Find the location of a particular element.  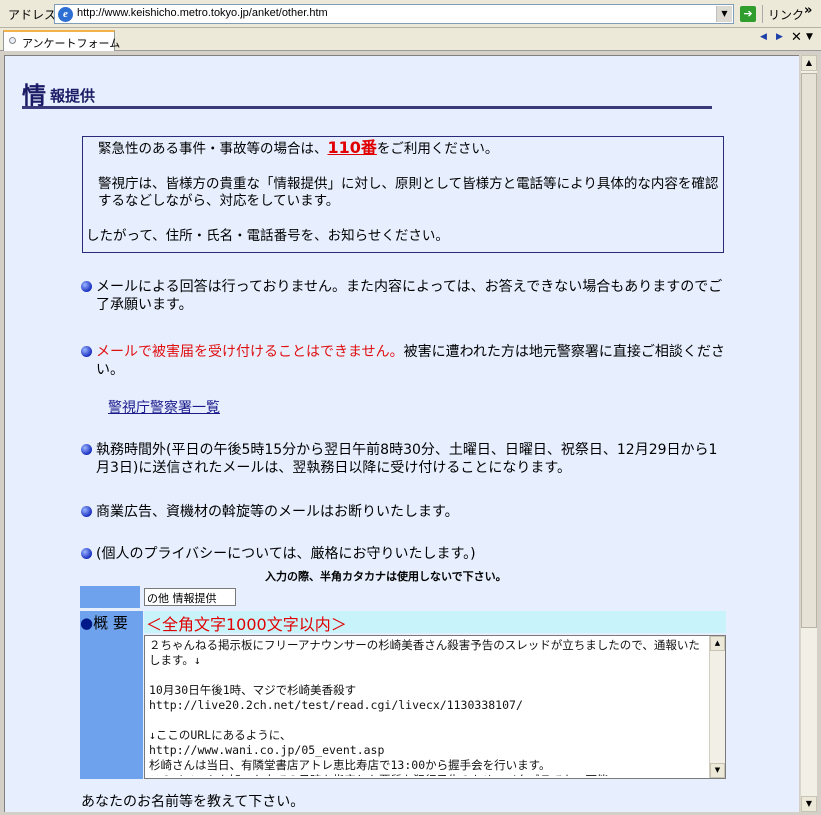

tab-bar: アンケートフォーム ◀ ▶ ✕ ▼ is located at coordinates (410, 39).